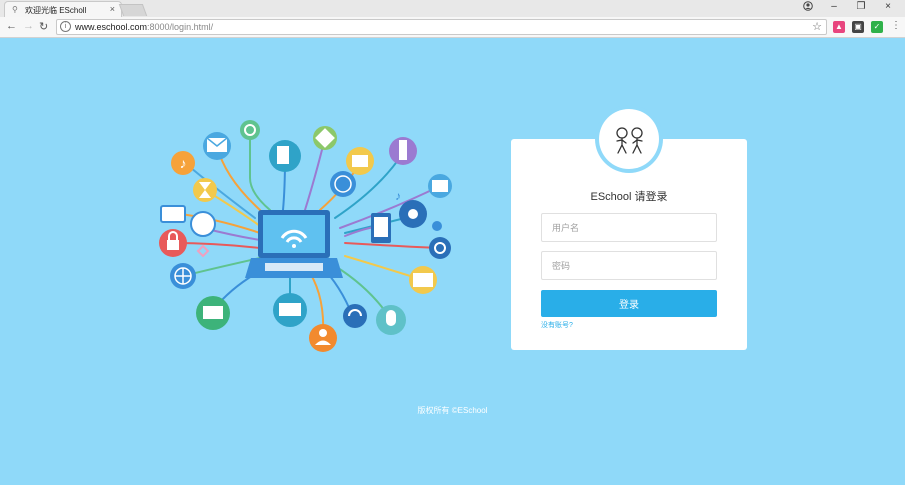 The image size is (905, 485). I want to click on address-bar: i www.eschool.com:8000/login.html/ ☆, so click(441, 27).